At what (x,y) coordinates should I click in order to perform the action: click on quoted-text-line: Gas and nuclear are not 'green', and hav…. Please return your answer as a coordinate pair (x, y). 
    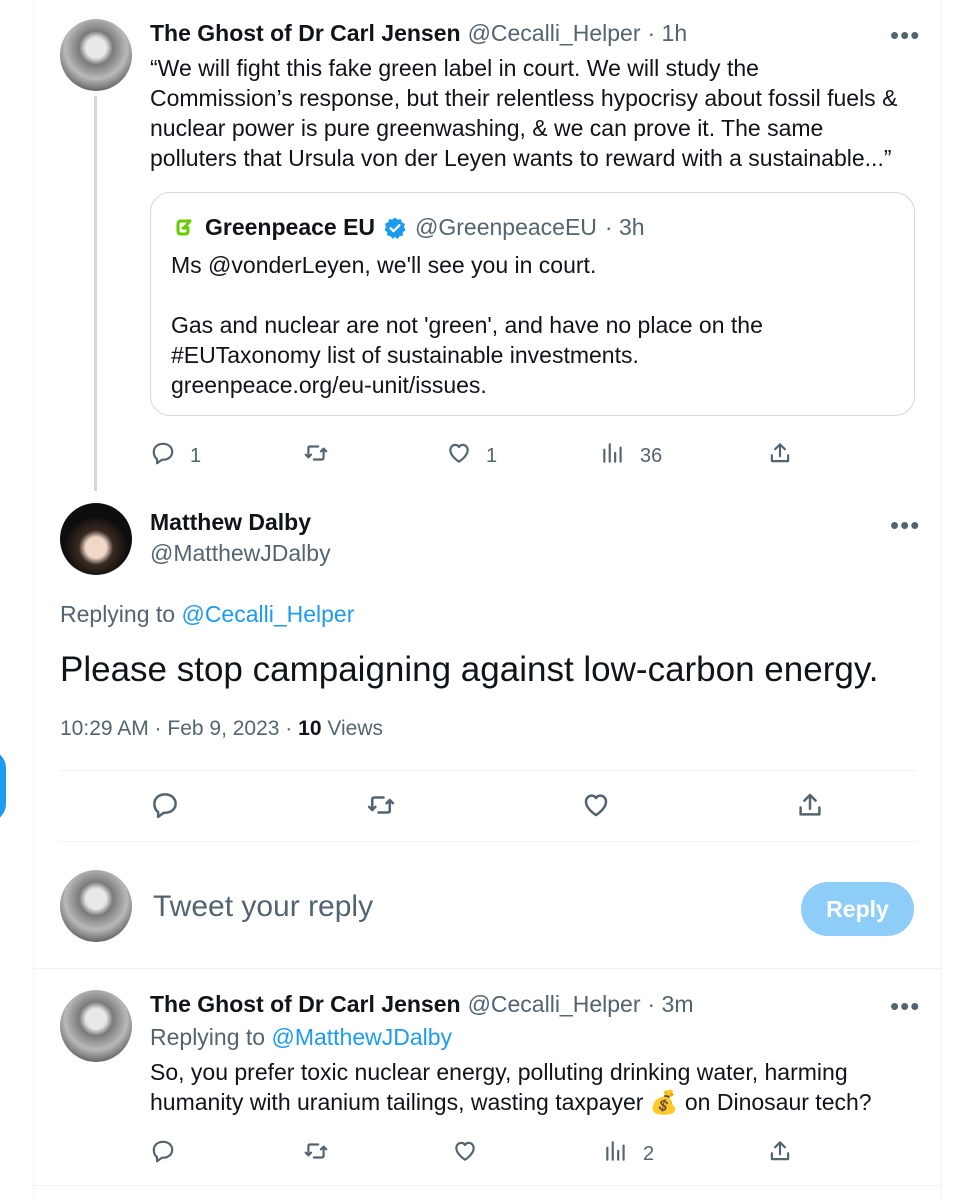
    Looking at the image, I should click on (467, 325).